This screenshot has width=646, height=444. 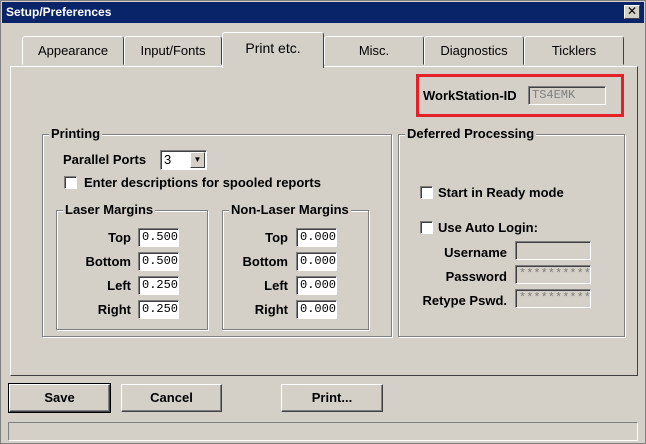 I want to click on ready-mode-label: Start in Ready mode, so click(x=501, y=192).